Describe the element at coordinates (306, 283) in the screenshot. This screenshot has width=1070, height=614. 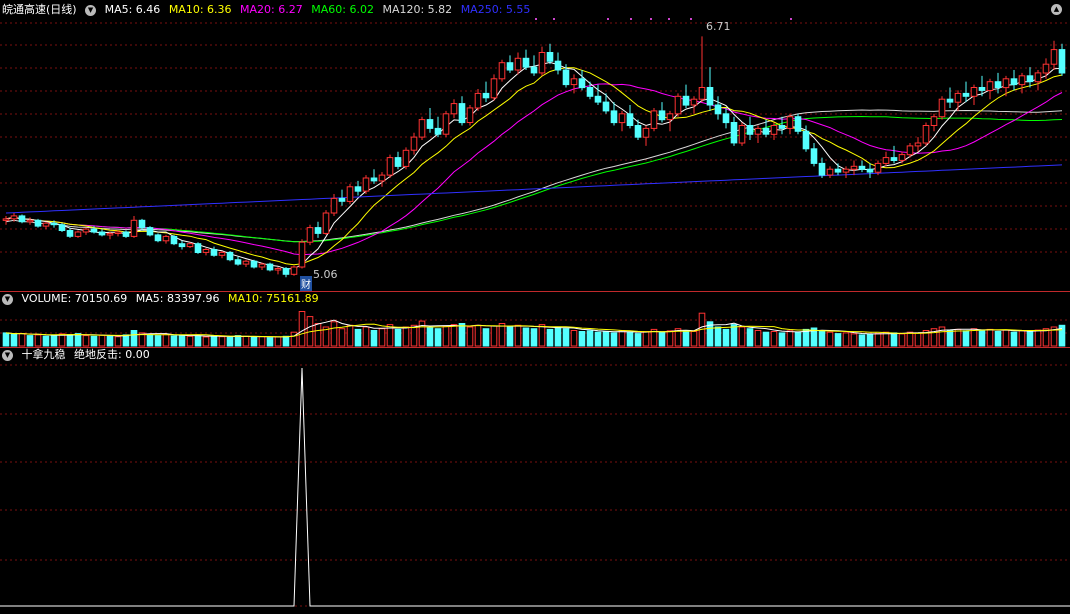
I see `financial-report-tag: 财` at that location.